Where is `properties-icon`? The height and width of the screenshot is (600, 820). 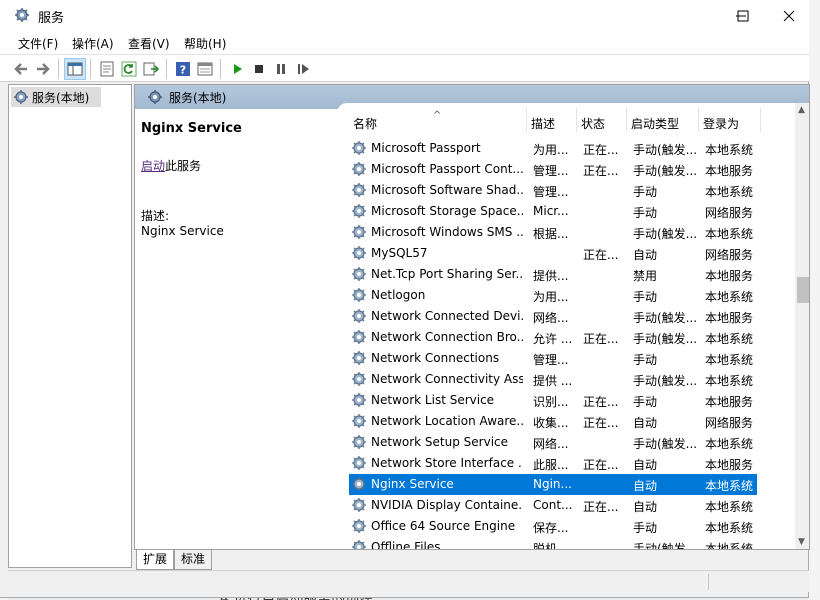
properties-icon is located at coordinates (107, 69).